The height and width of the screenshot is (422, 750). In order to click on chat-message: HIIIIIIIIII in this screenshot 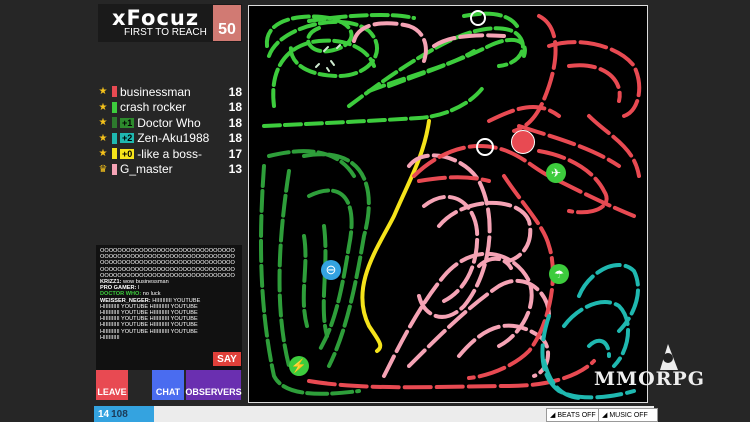, I will do `click(169, 338)`.